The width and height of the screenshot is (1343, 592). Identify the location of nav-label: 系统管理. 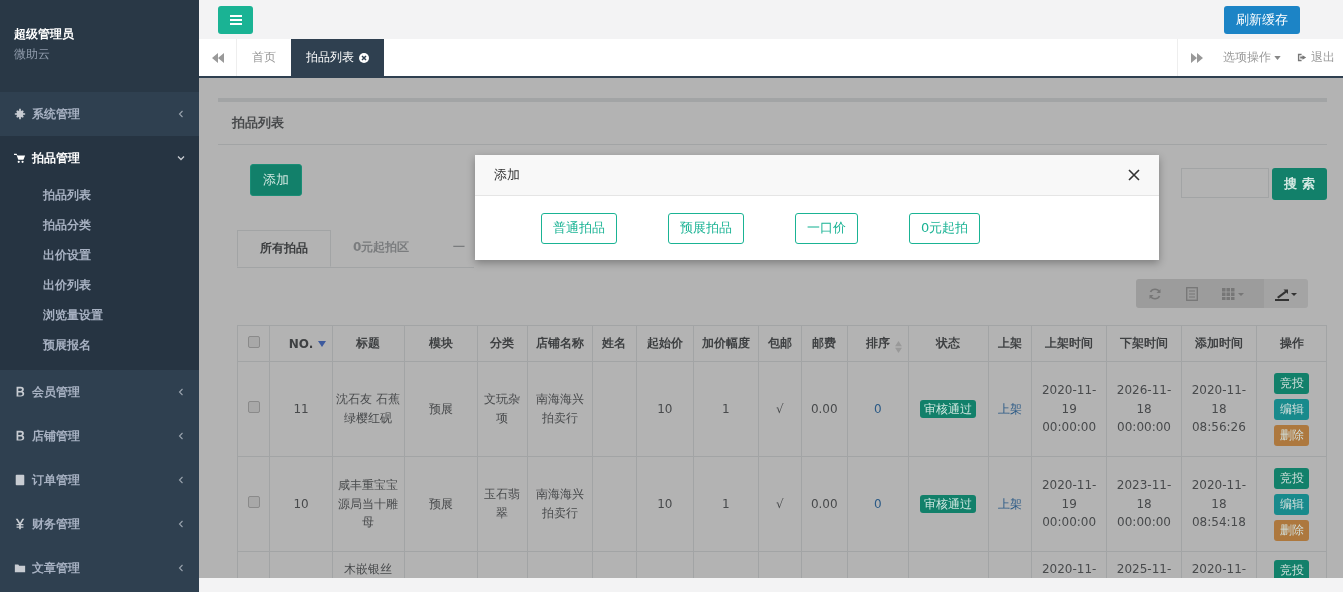
(56, 114).